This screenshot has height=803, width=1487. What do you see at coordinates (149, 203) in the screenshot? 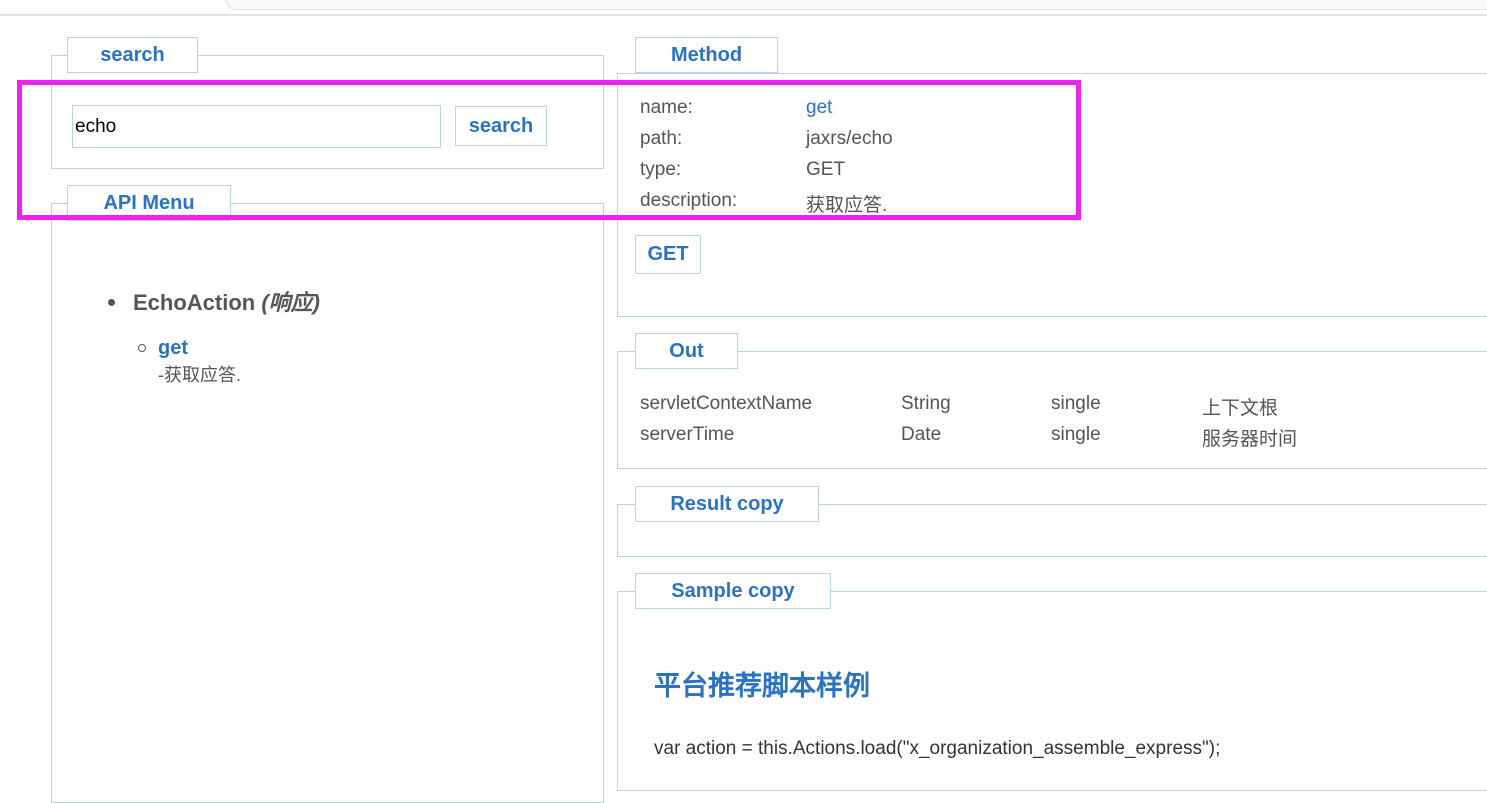
I see `api-menu-legend: API Menu` at bounding box center [149, 203].